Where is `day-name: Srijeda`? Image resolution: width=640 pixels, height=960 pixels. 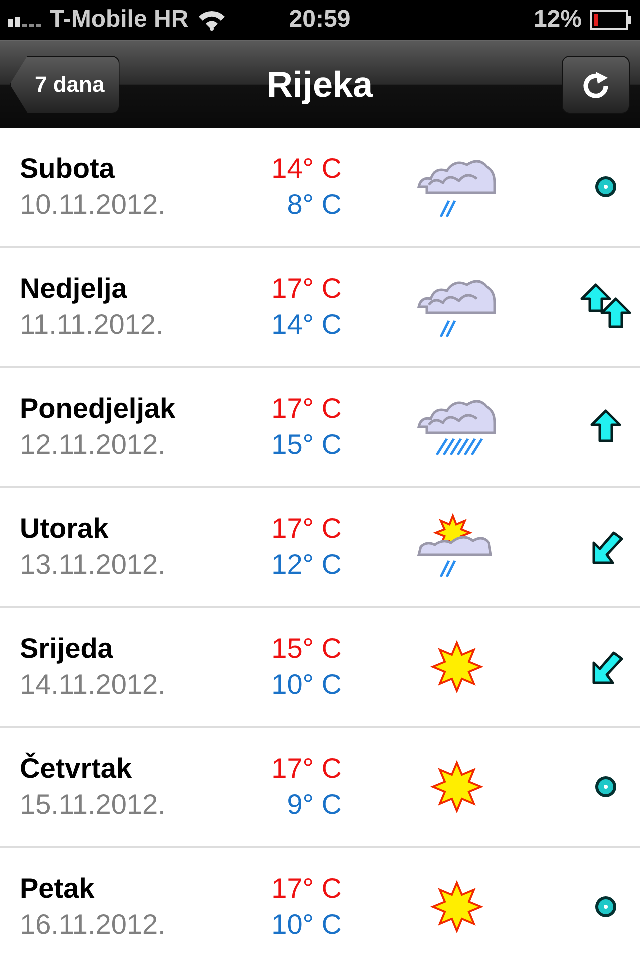 day-name: Srijeda is located at coordinates (67, 649).